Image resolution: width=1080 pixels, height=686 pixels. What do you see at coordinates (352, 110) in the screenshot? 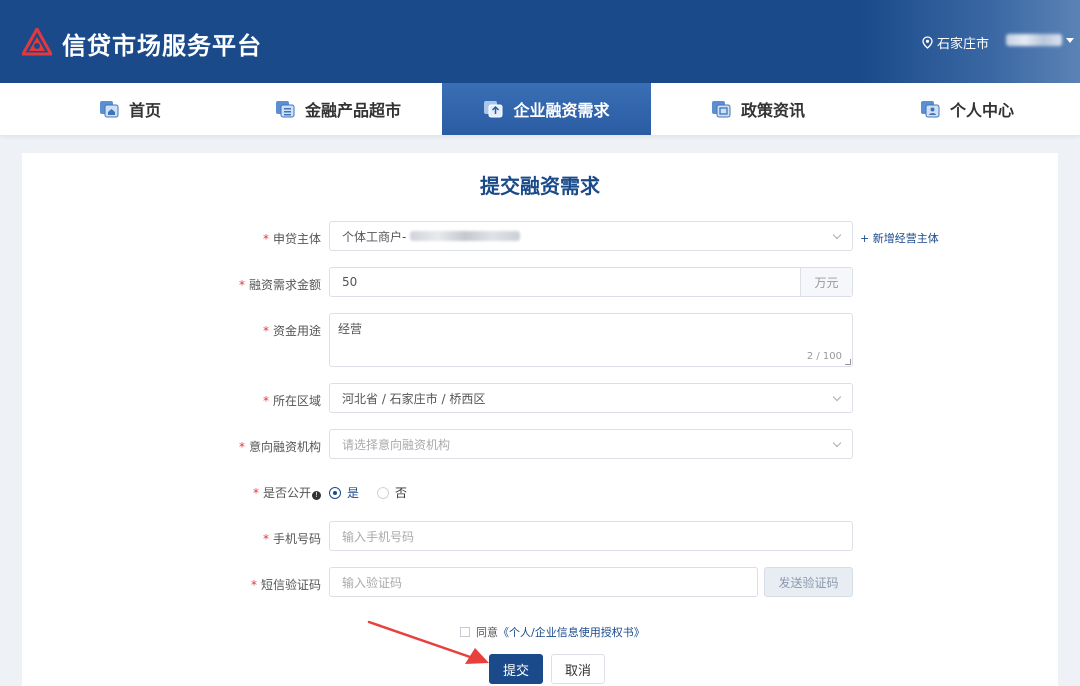
I see `nav-products-label: 金融产品超市` at bounding box center [352, 110].